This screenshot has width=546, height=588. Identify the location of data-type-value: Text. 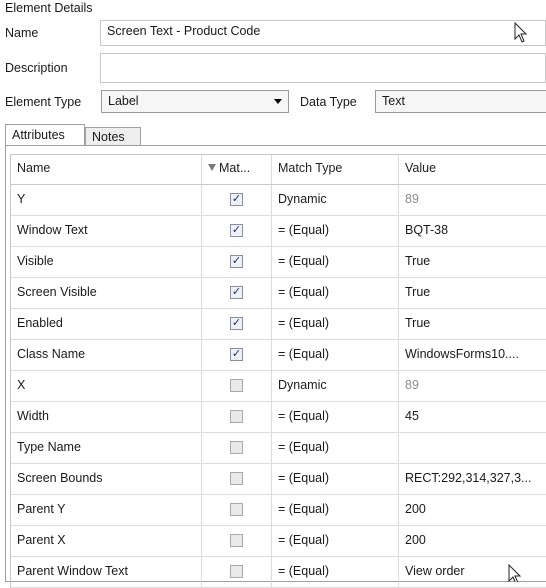
(393, 101).